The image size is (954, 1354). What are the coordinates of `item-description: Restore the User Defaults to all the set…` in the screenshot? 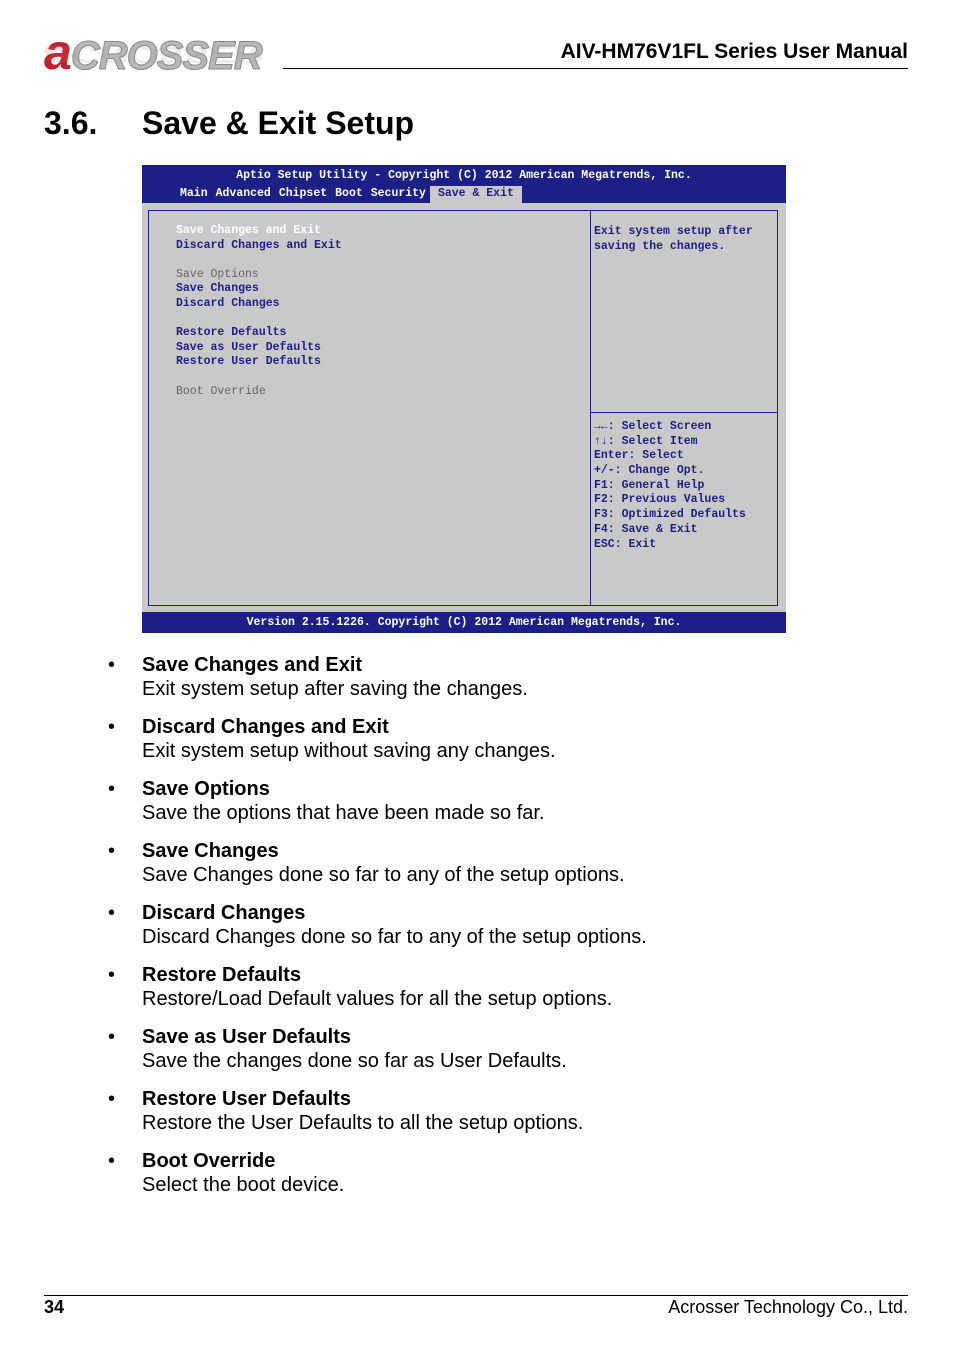 It's located at (363, 1123).